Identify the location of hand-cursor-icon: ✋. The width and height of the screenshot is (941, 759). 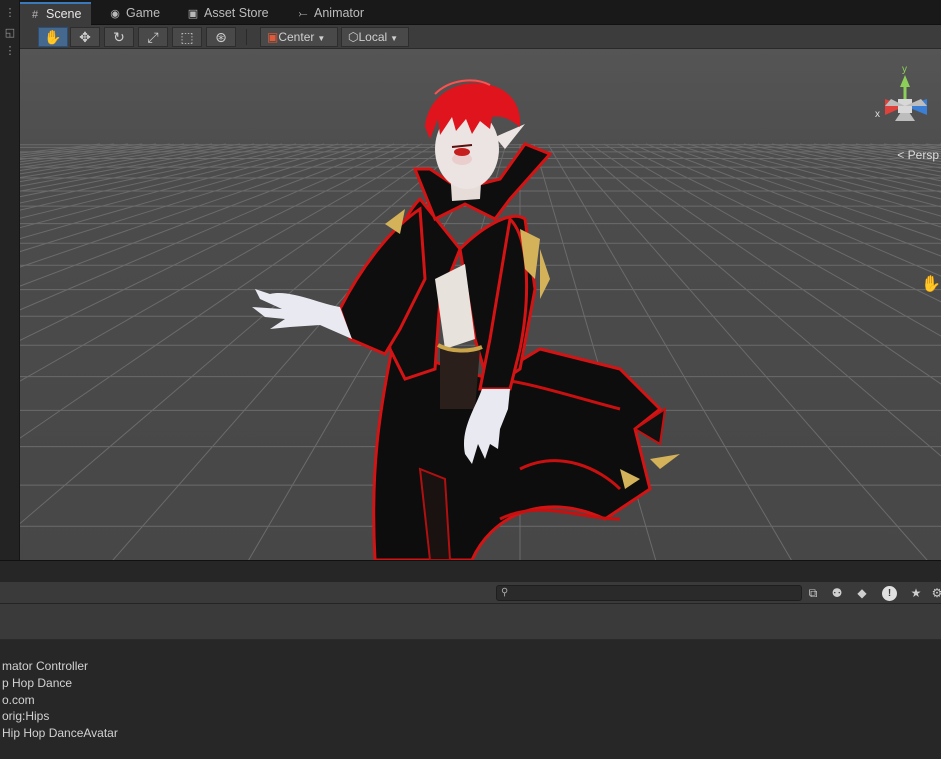
(931, 284).